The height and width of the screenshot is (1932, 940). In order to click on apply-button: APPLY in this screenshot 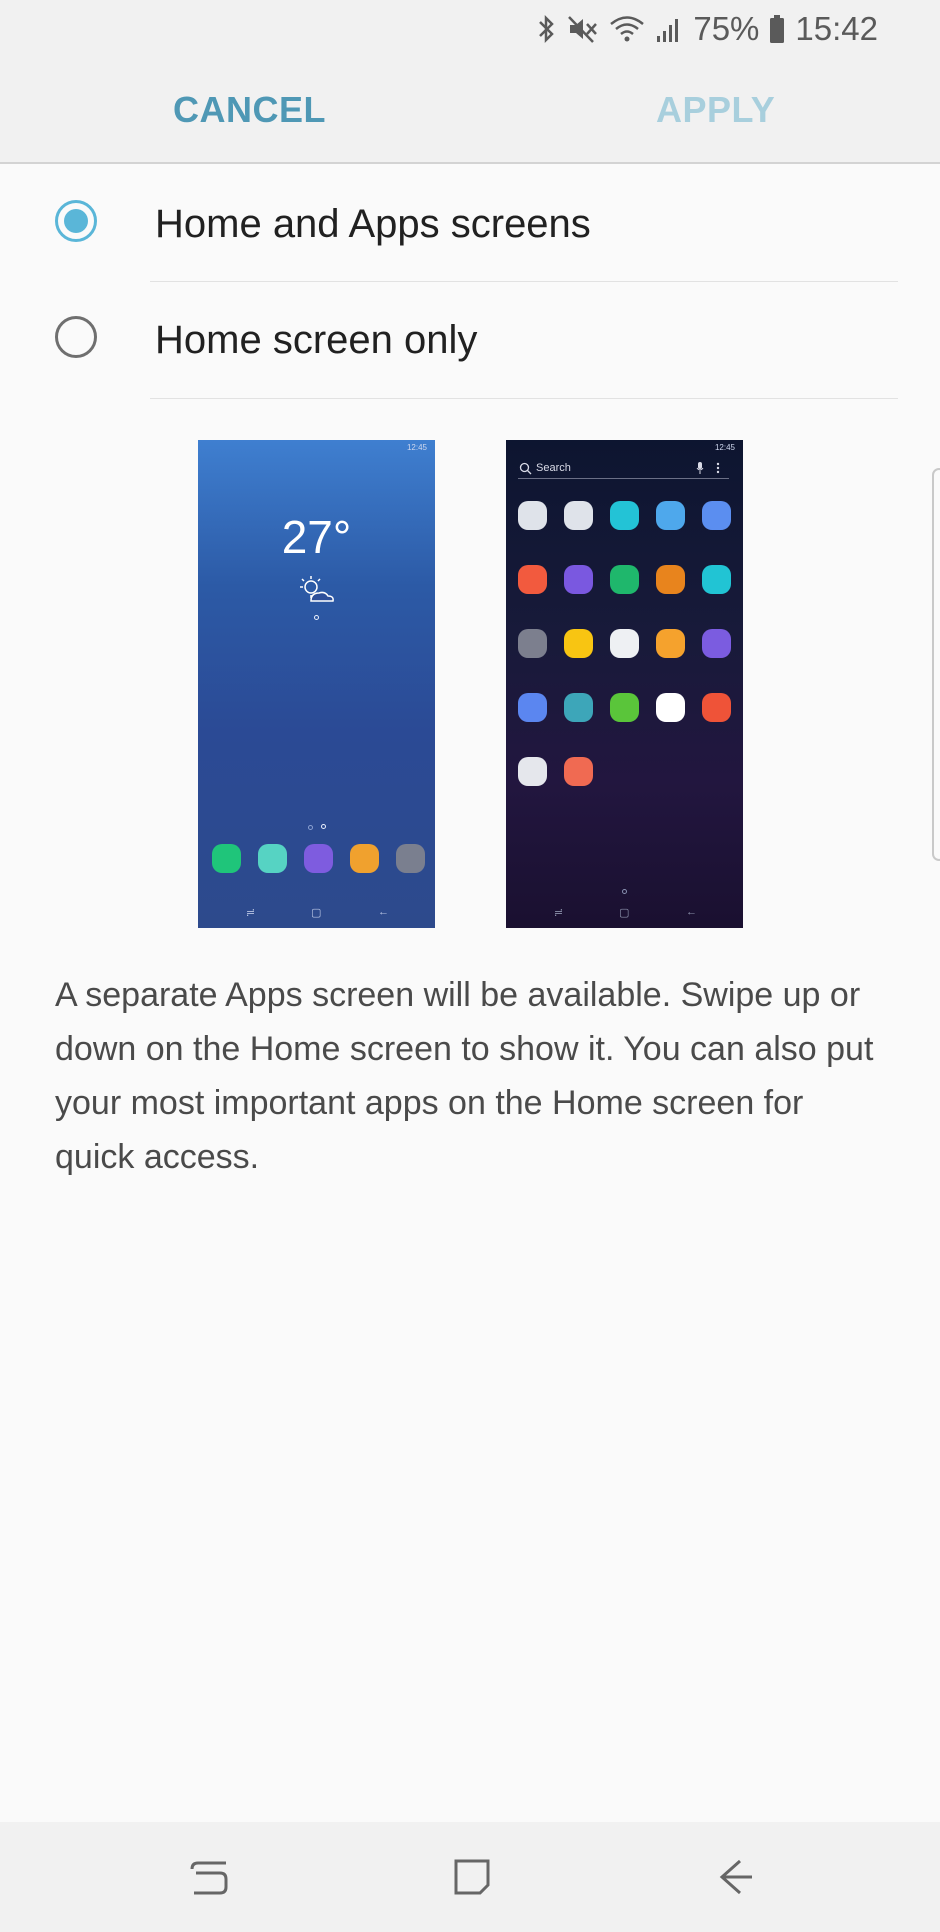, I will do `click(715, 110)`.